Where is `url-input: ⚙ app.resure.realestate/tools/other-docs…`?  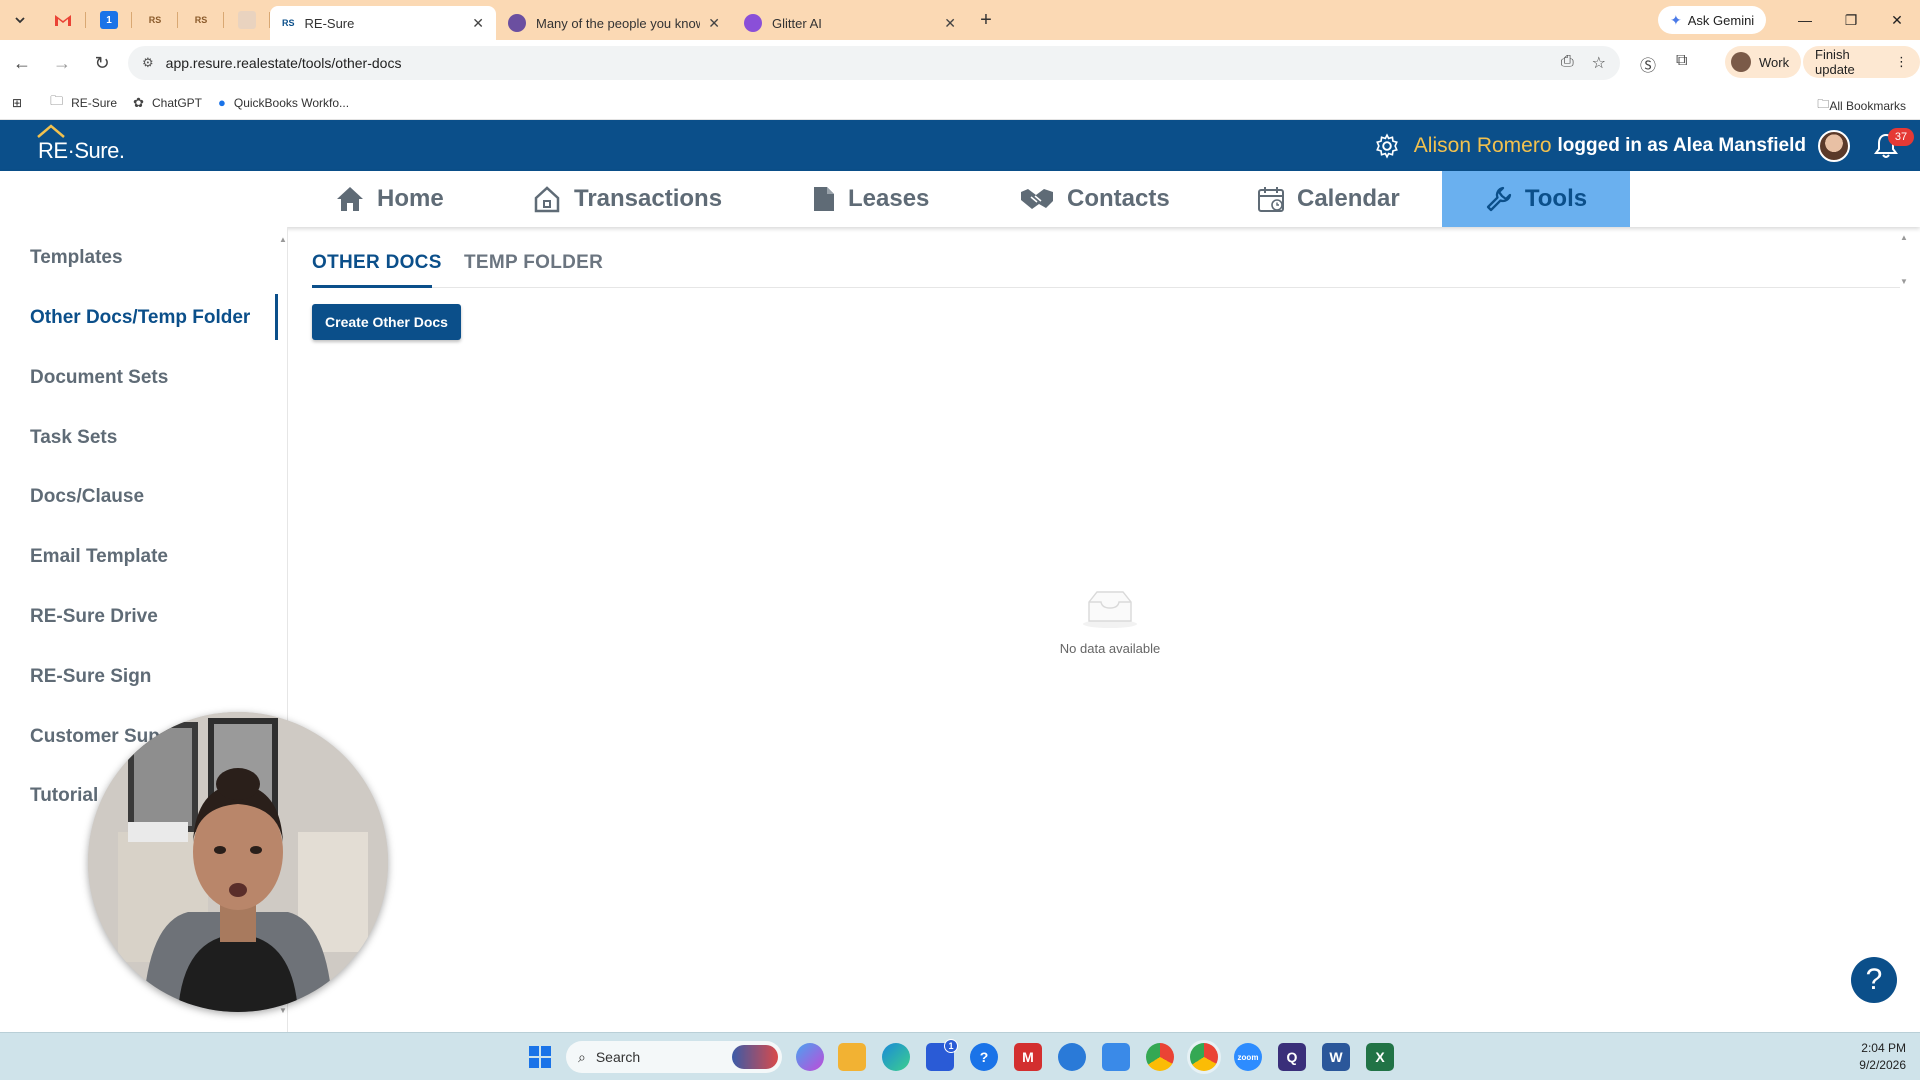
url-input: ⚙ app.resure.realestate/tools/other-docs… is located at coordinates (874, 63).